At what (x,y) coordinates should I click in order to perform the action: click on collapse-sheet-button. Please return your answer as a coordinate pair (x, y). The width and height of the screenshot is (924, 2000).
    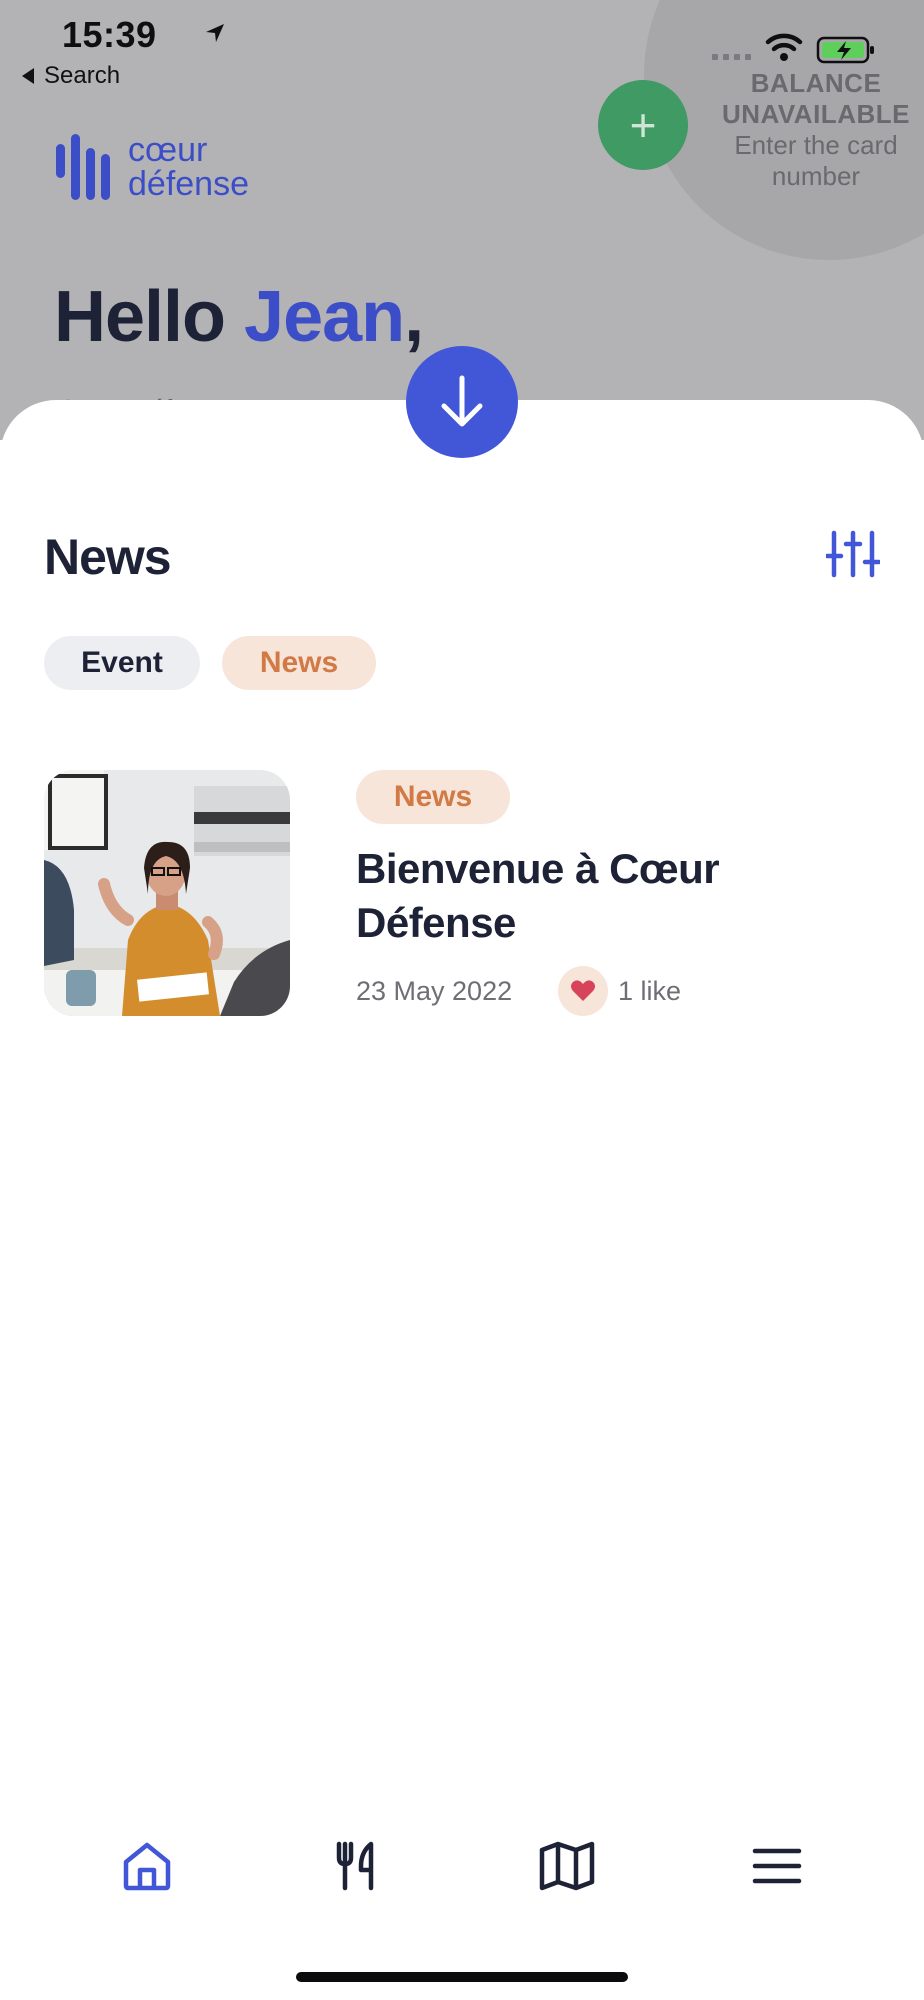
    Looking at the image, I should click on (462, 402).